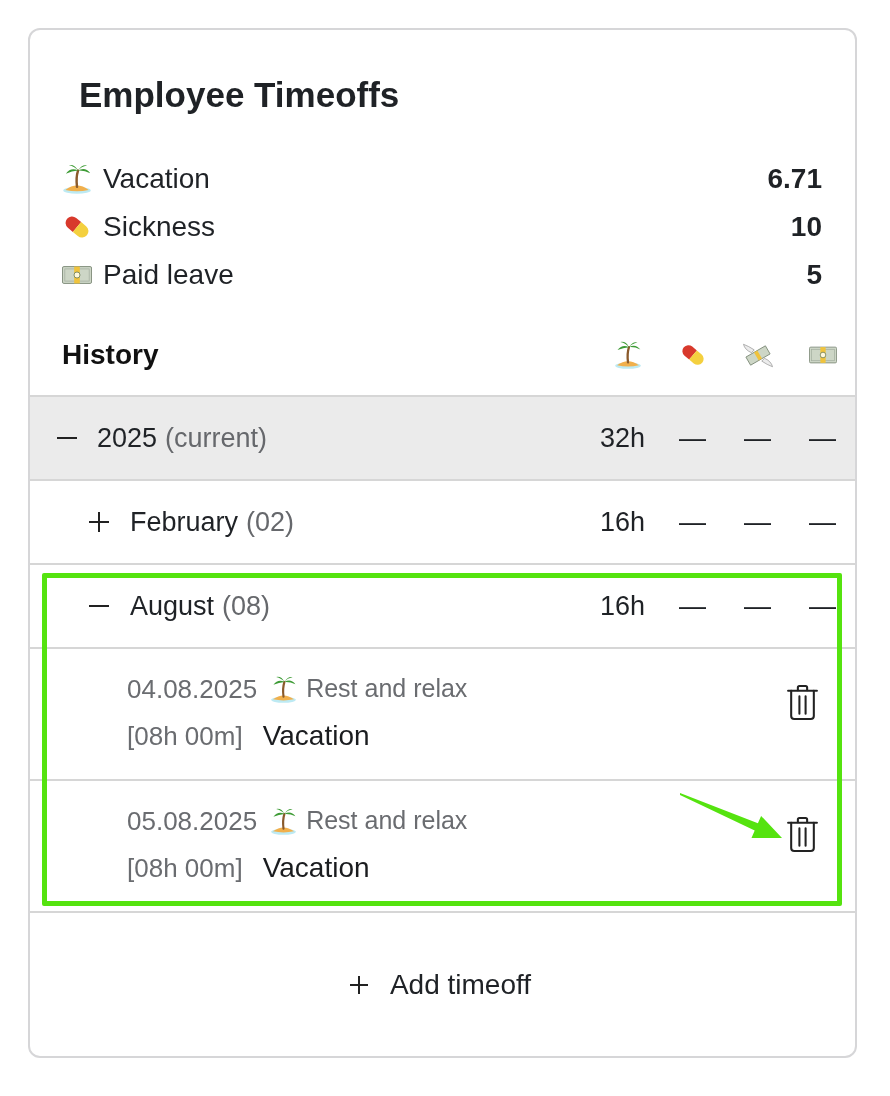 The height and width of the screenshot is (1096, 890). I want to click on entry-date: 05.08.2025, so click(192, 821).